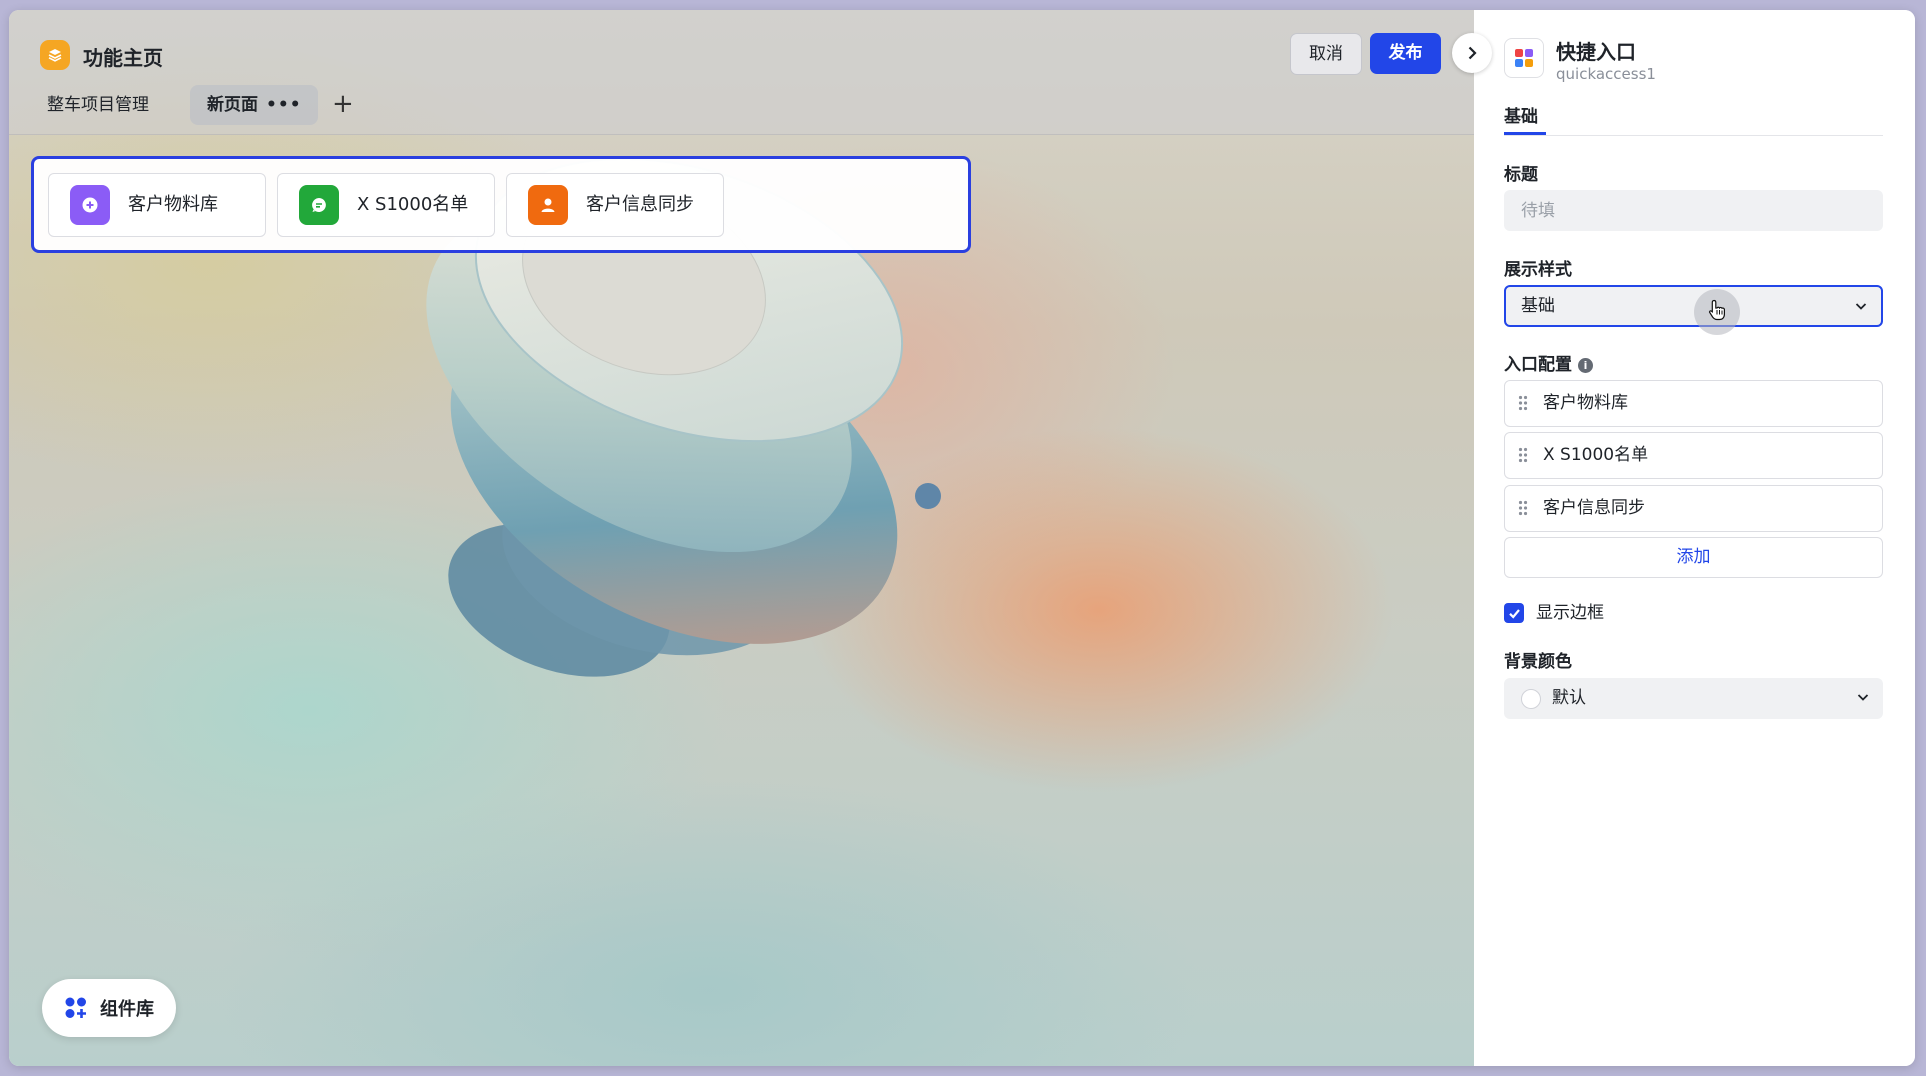  What do you see at coordinates (1569, 698) in the screenshot?
I see `bg-color-value: 默认` at bounding box center [1569, 698].